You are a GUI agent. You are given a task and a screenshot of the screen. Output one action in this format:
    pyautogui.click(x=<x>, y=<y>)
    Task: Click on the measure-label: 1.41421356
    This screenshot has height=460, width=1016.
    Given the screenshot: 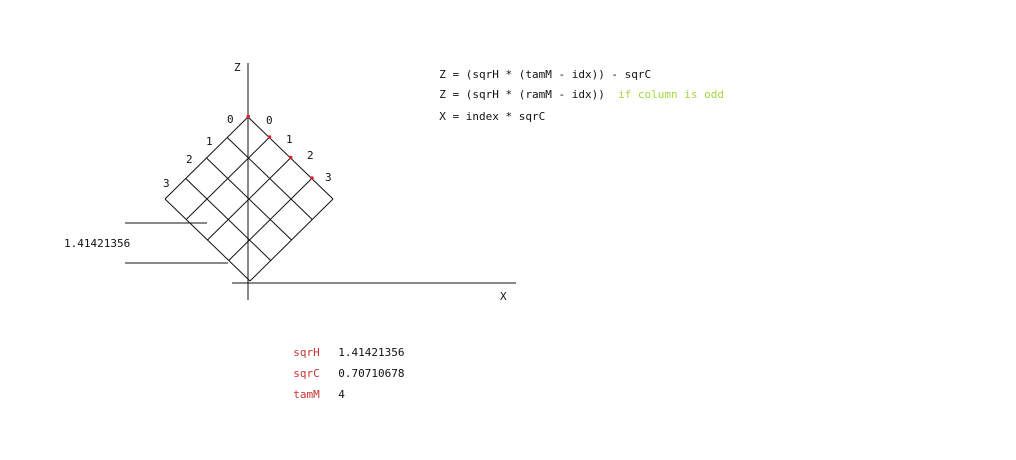 What is the action you would take?
    pyautogui.click(x=97, y=243)
    